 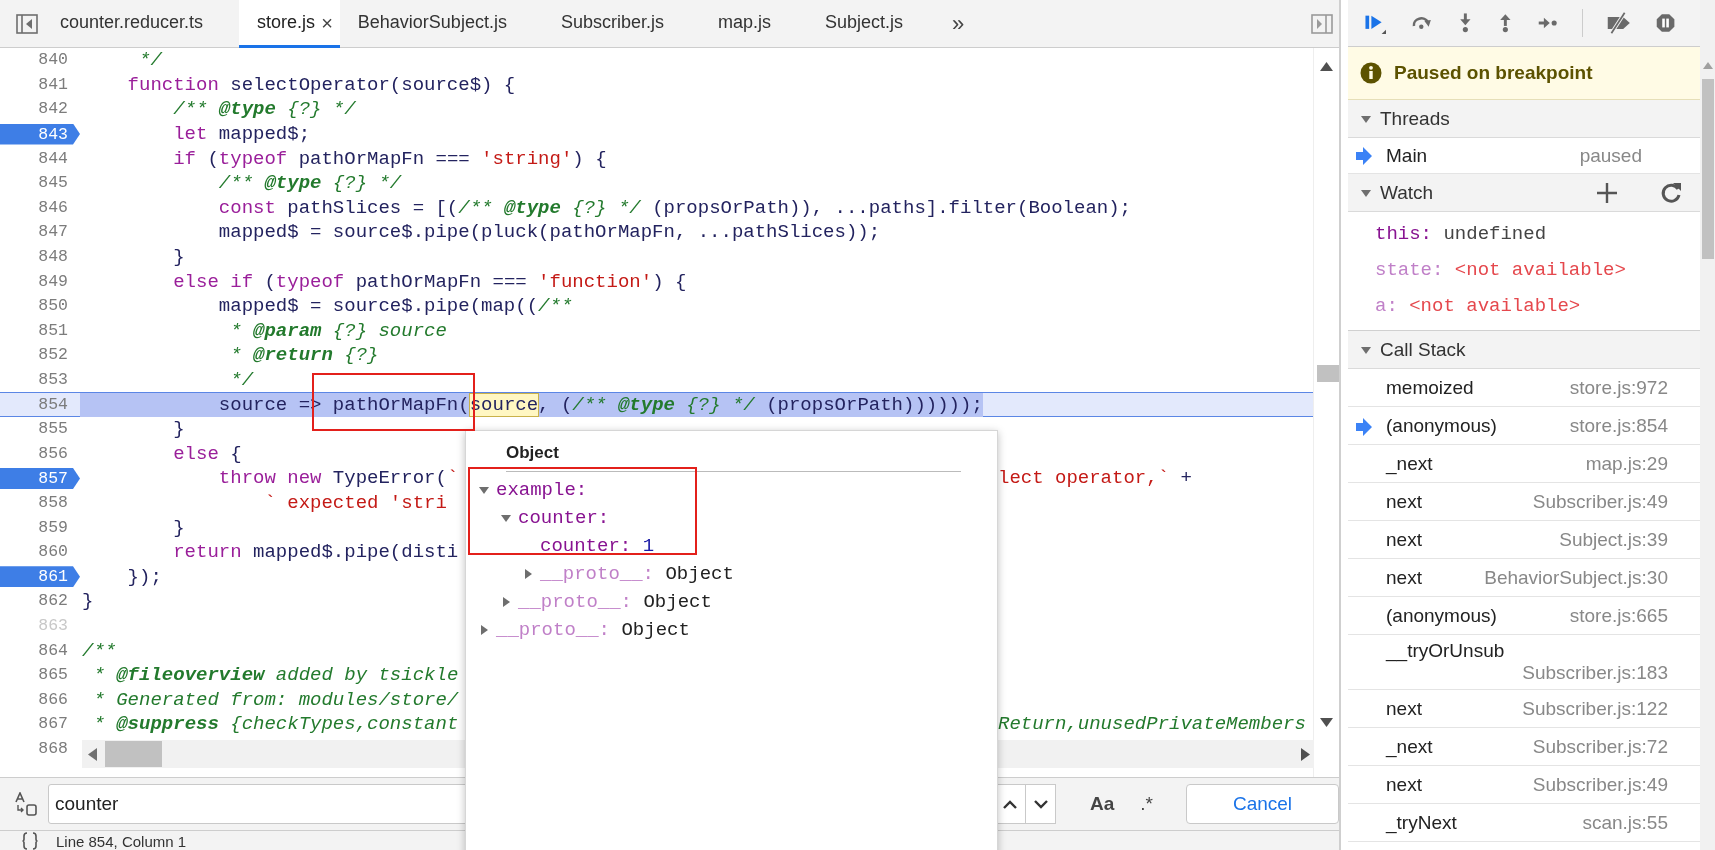 I want to click on file-tab: Subscriber.js, so click(x=621, y=24).